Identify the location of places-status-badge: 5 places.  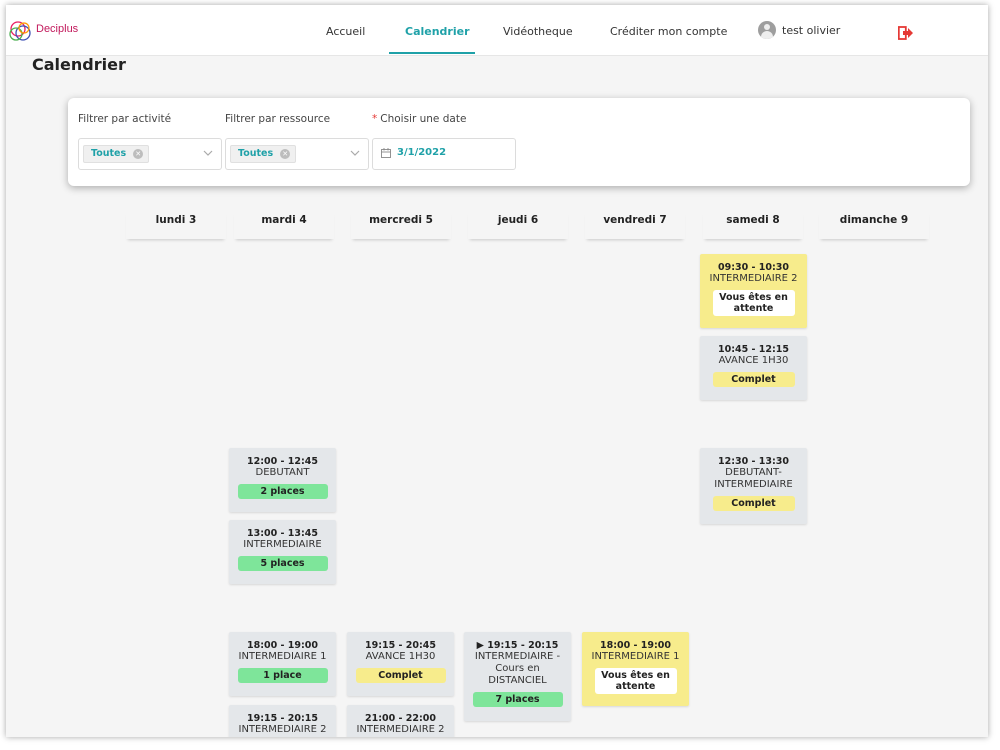
(282, 563).